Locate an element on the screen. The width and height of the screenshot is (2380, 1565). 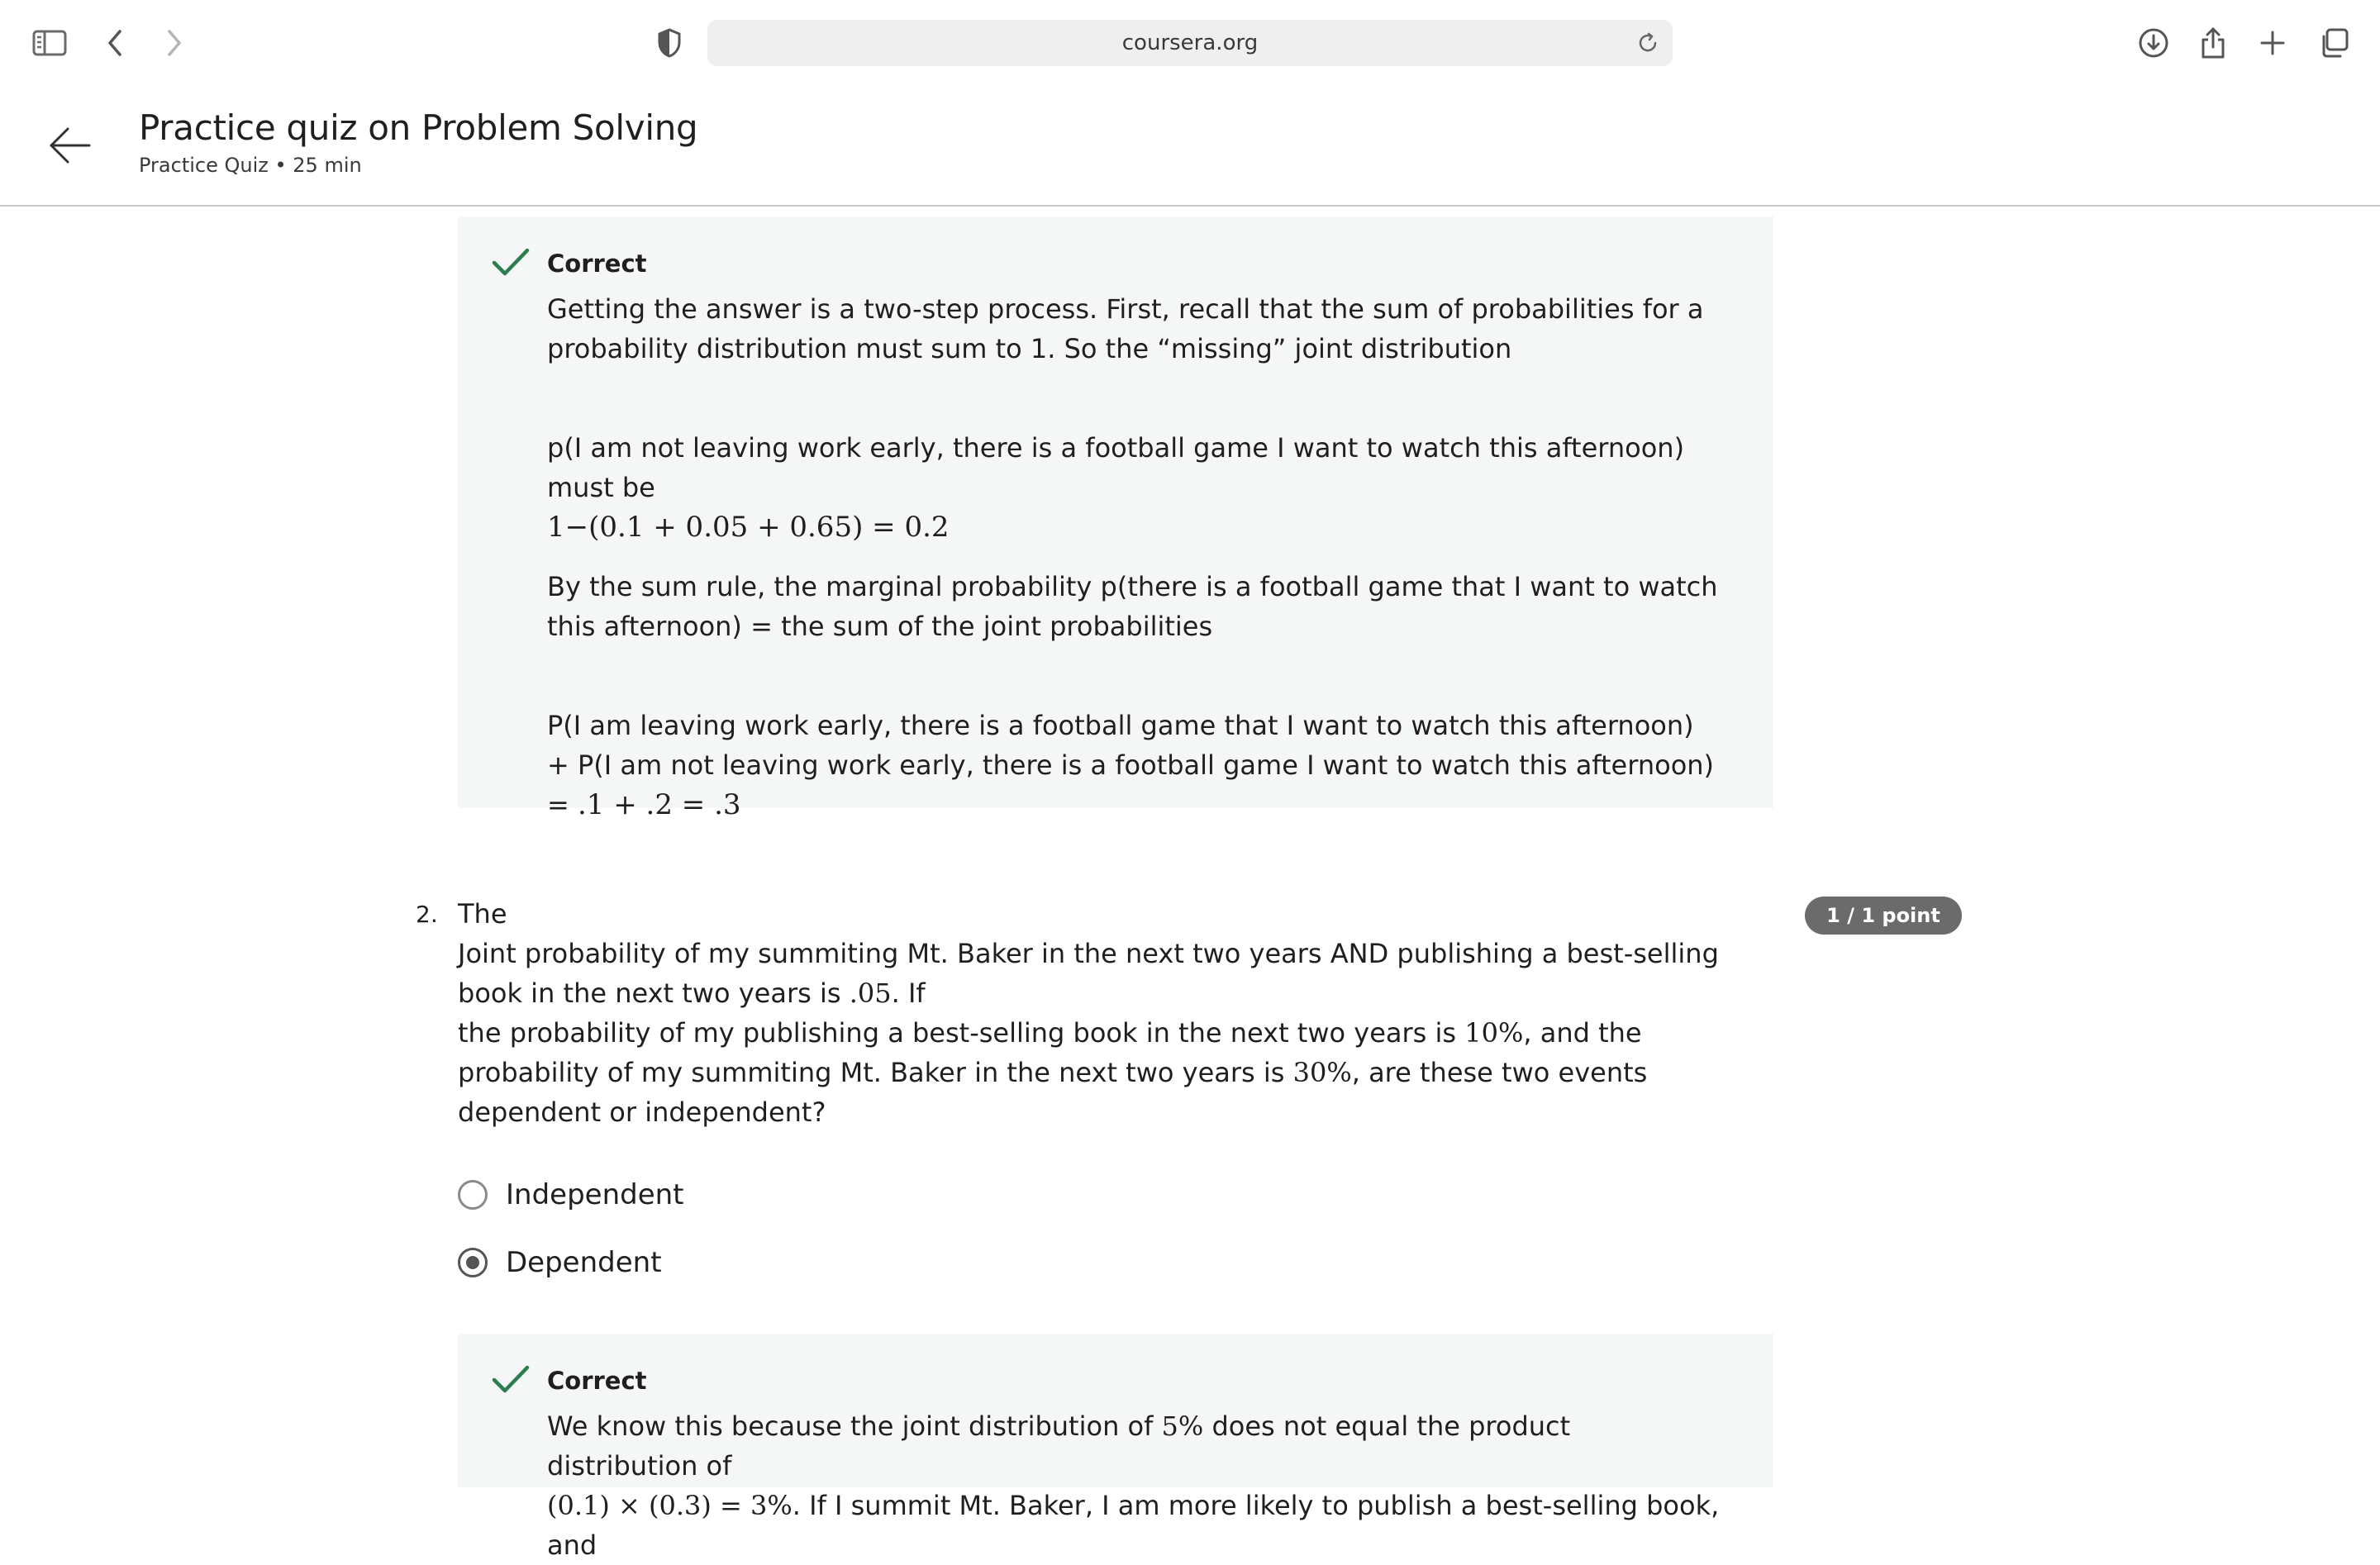
browser-toolbar: coursera.org is located at coordinates (1190, 41).